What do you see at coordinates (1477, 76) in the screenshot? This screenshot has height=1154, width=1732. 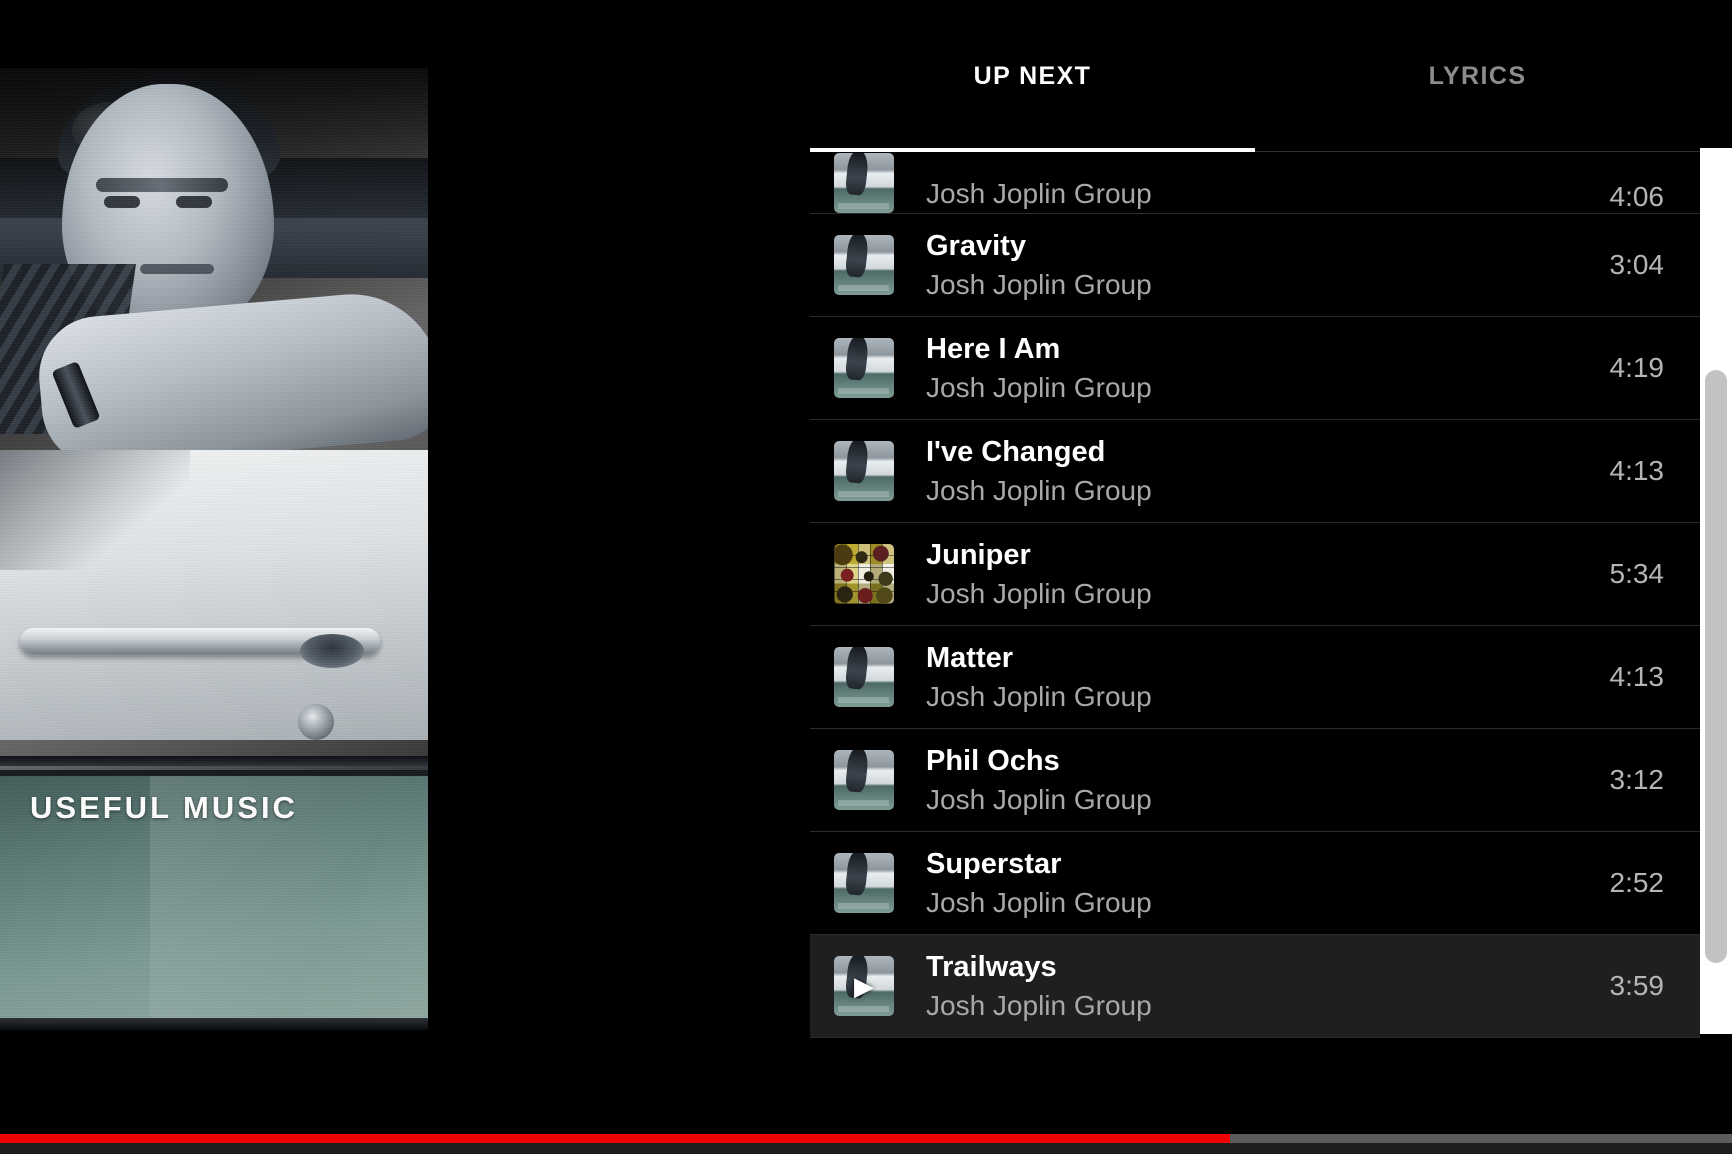 I see `tab-lyrics: LYRICS` at bounding box center [1477, 76].